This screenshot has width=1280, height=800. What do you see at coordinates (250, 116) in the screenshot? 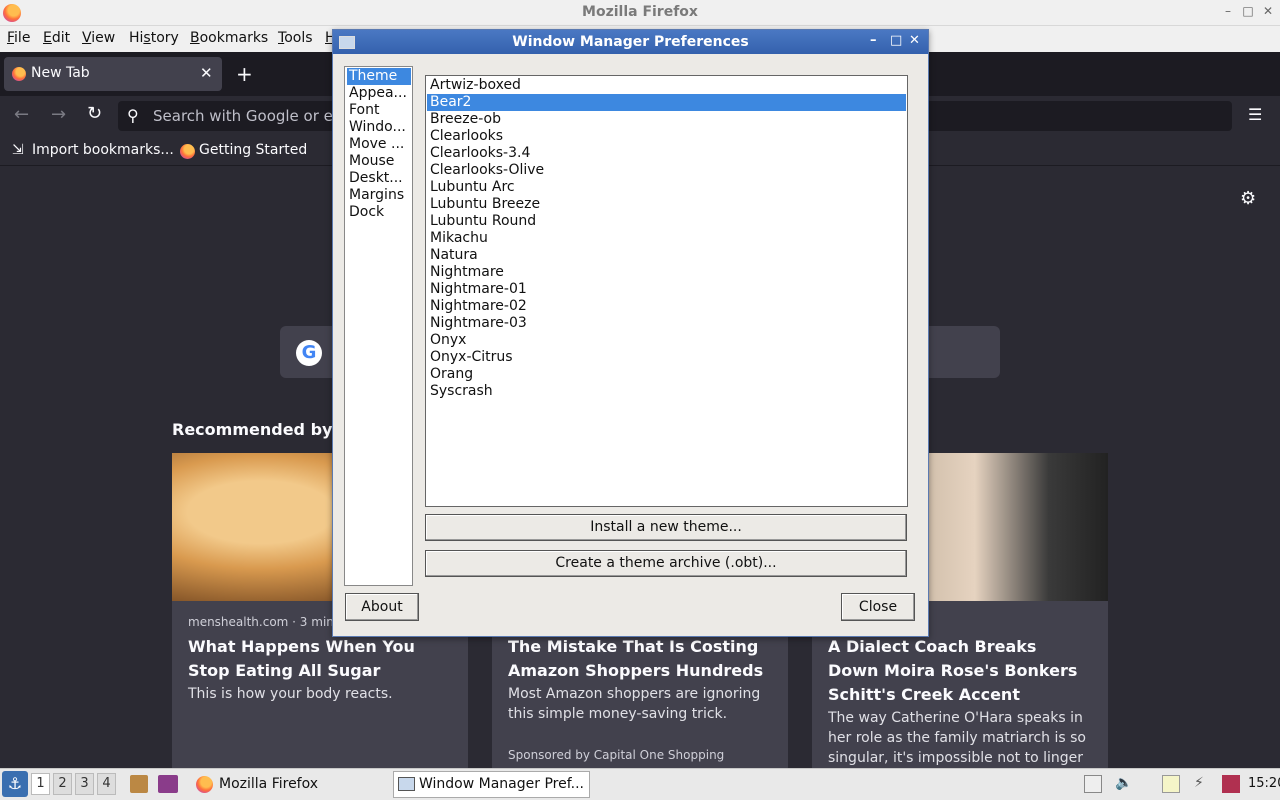
I see `url-placeholder: Search with Google or ent` at bounding box center [250, 116].